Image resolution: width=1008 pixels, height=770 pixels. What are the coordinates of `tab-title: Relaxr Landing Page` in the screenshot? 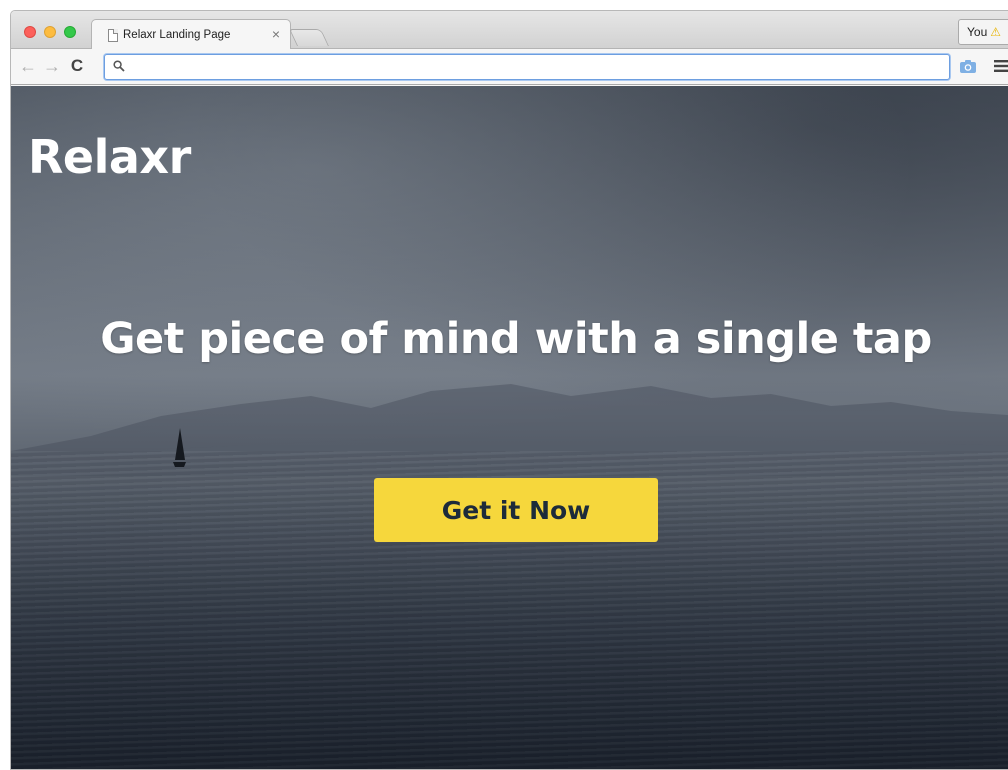 It's located at (177, 35).